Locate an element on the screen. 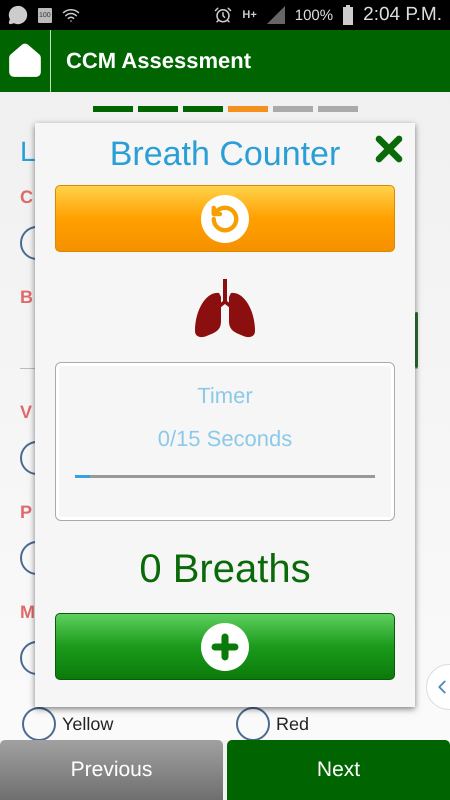 The width and height of the screenshot is (450, 800). lungs-icon is located at coordinates (225, 309).